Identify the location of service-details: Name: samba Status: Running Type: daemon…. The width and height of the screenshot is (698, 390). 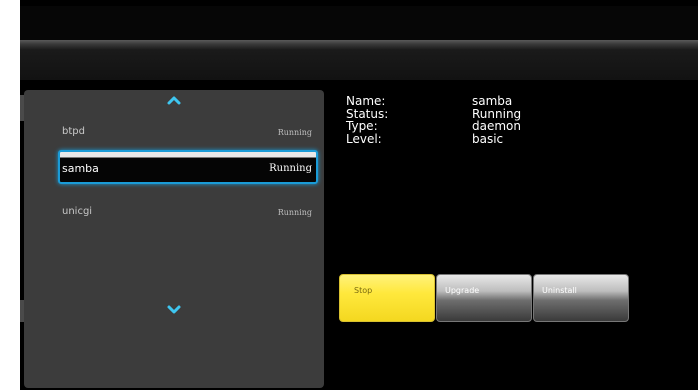
(486, 120).